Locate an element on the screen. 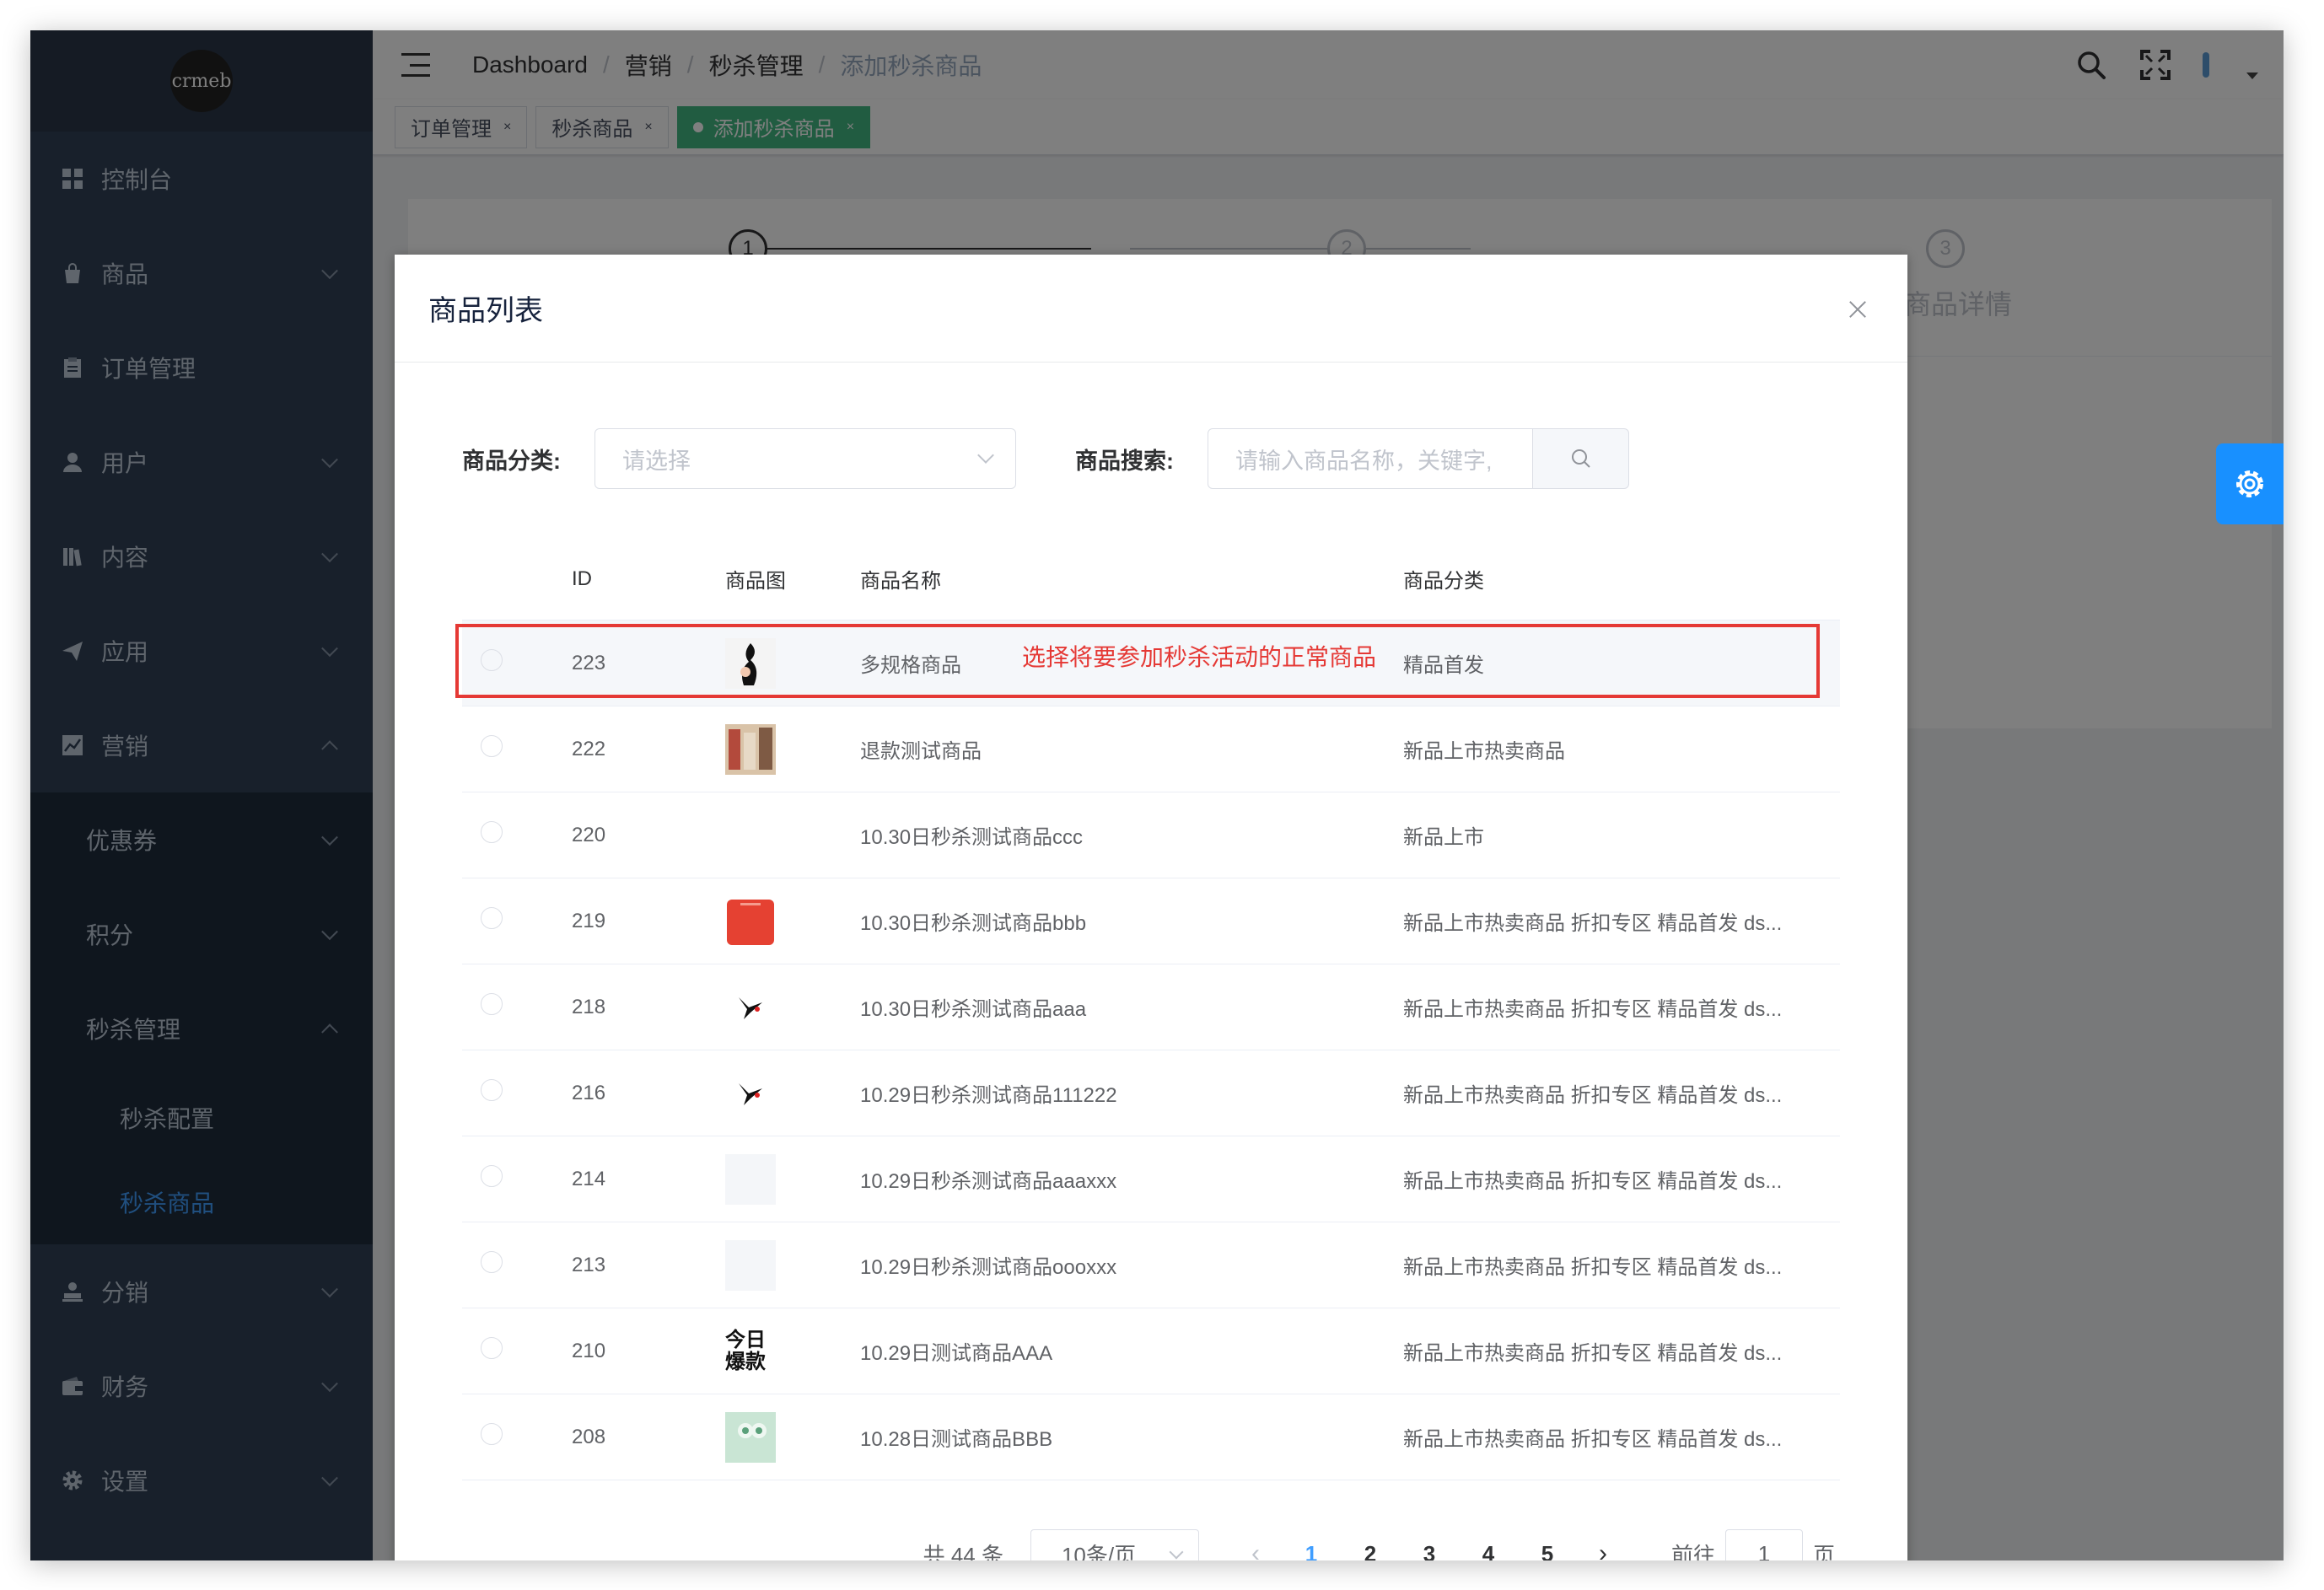  goto-label: 前往 is located at coordinates (1692, 1551).